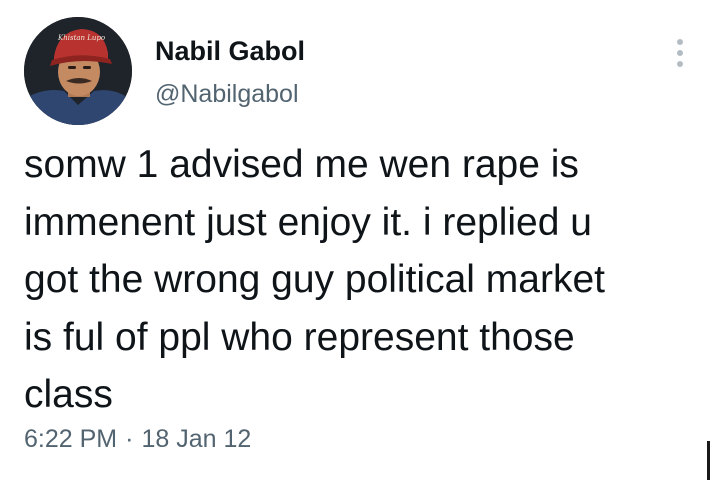  I want to click on tweet-date: 18 Jan 12, so click(196, 439).